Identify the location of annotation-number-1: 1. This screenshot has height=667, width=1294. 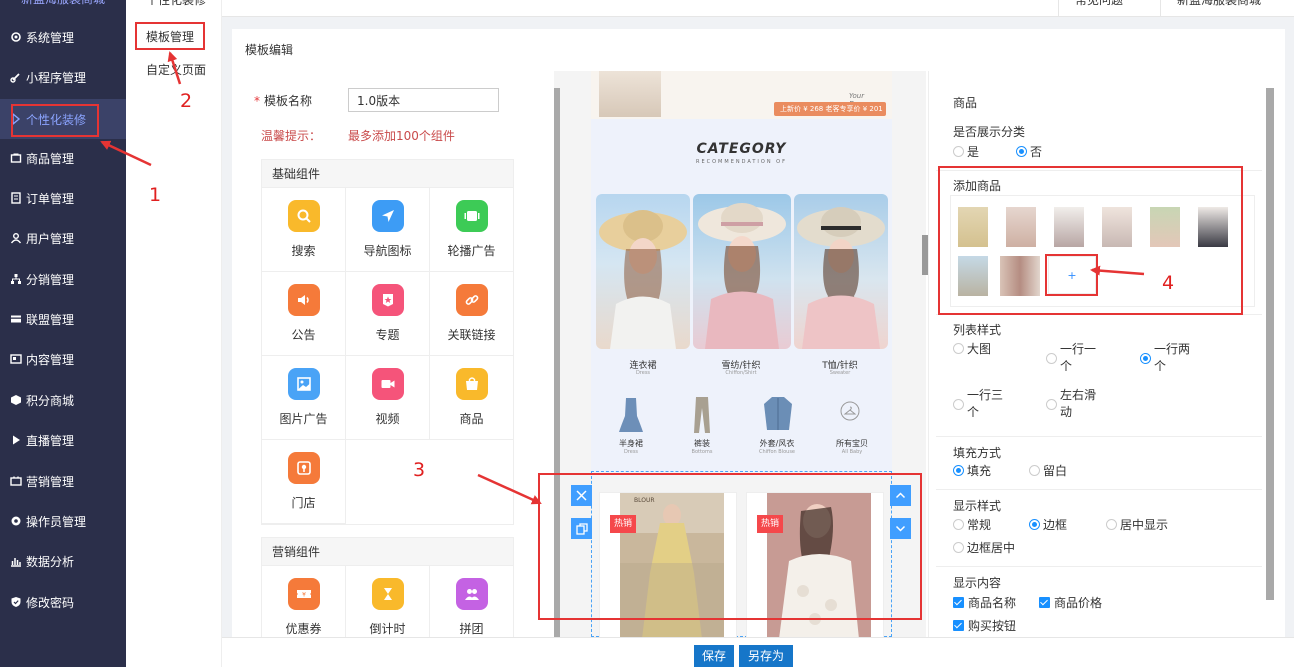
(155, 195).